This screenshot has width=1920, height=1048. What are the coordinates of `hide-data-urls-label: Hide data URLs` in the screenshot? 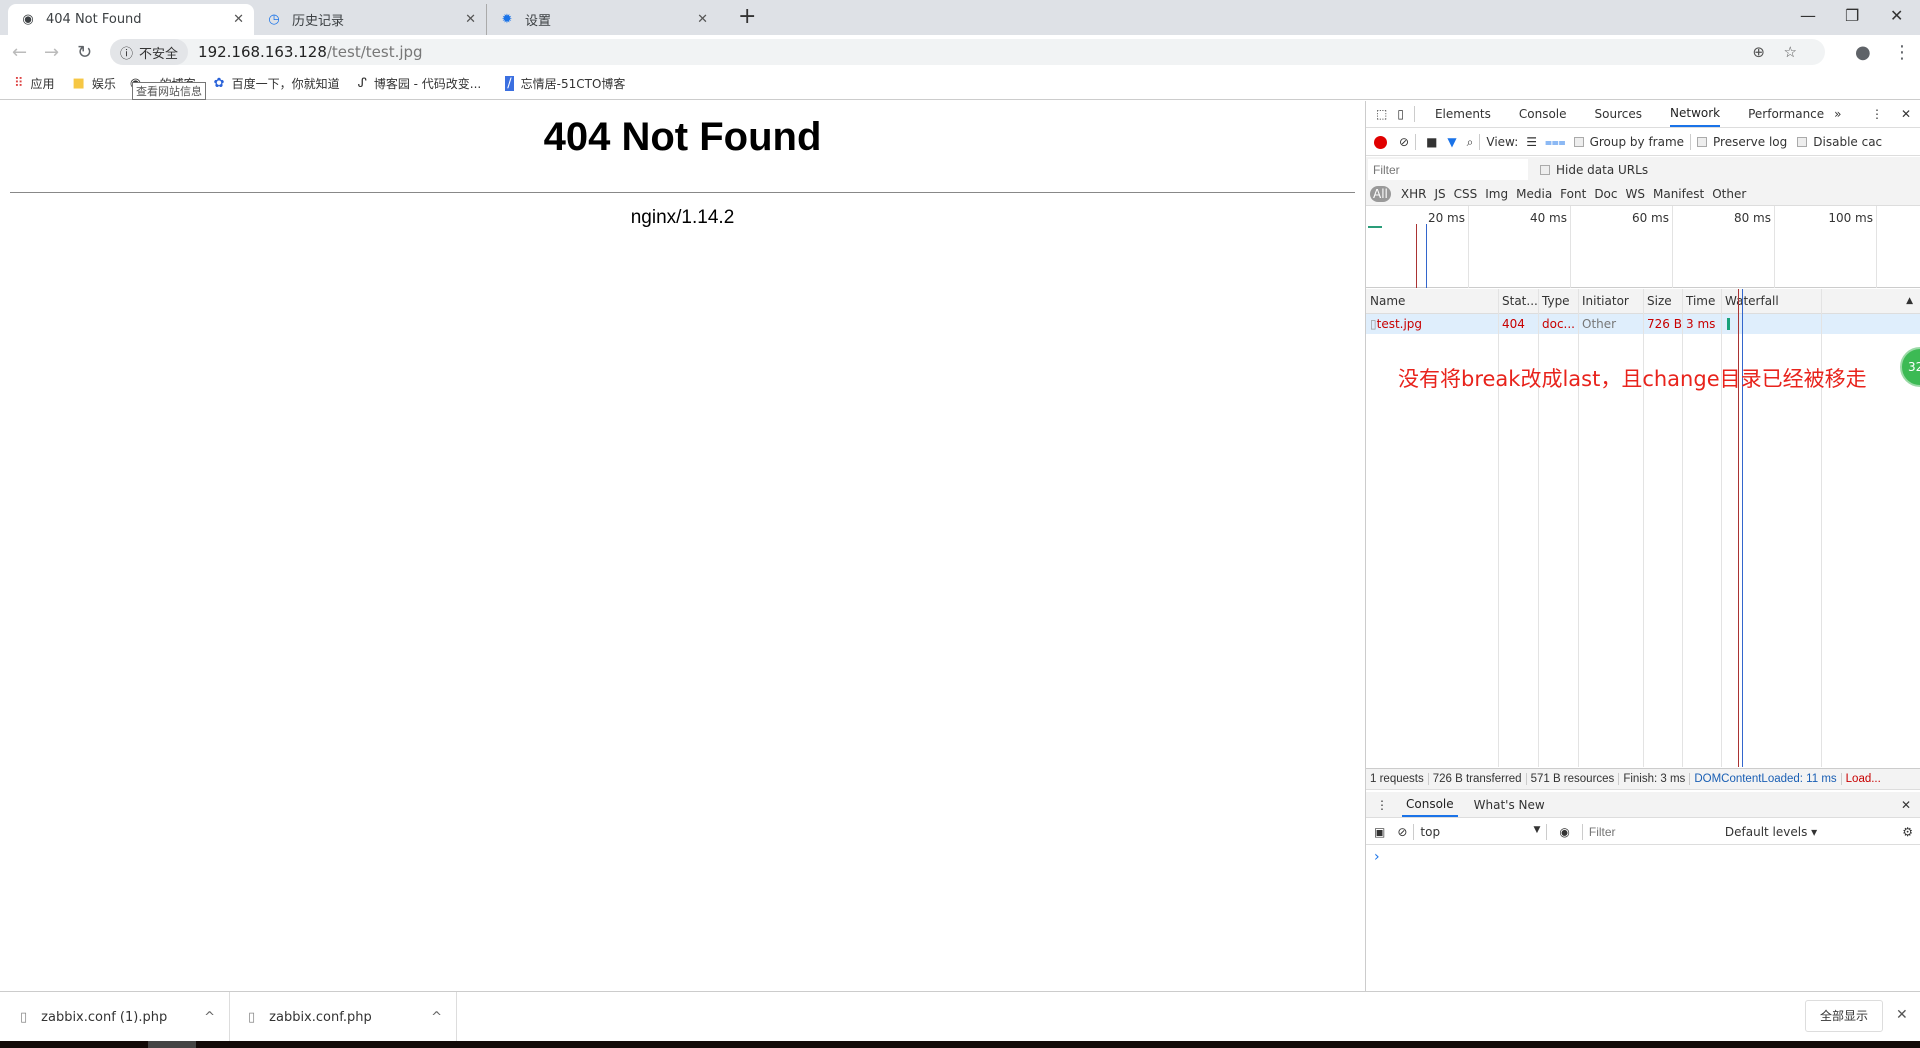 It's located at (1602, 169).